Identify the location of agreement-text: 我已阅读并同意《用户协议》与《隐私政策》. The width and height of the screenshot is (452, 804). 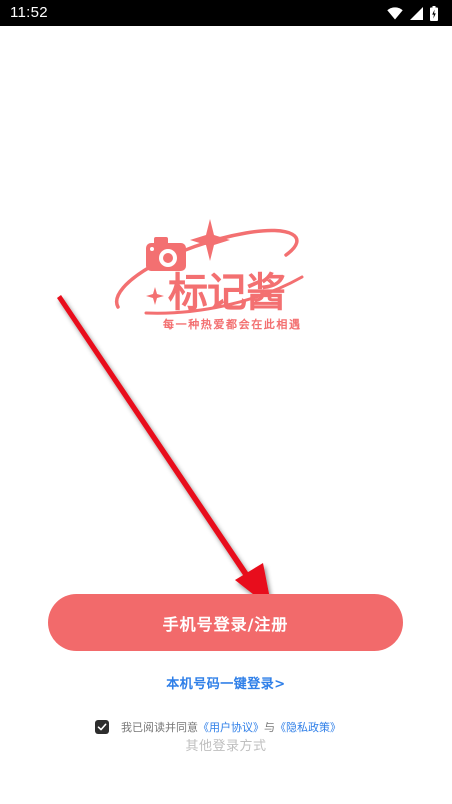
(231, 727).